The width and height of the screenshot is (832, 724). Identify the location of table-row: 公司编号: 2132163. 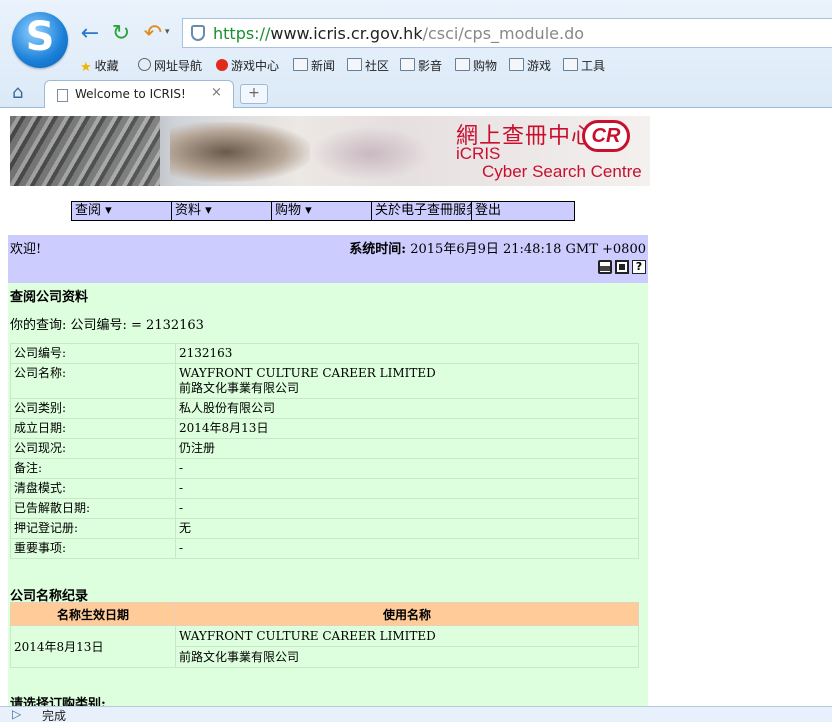
(324, 353).